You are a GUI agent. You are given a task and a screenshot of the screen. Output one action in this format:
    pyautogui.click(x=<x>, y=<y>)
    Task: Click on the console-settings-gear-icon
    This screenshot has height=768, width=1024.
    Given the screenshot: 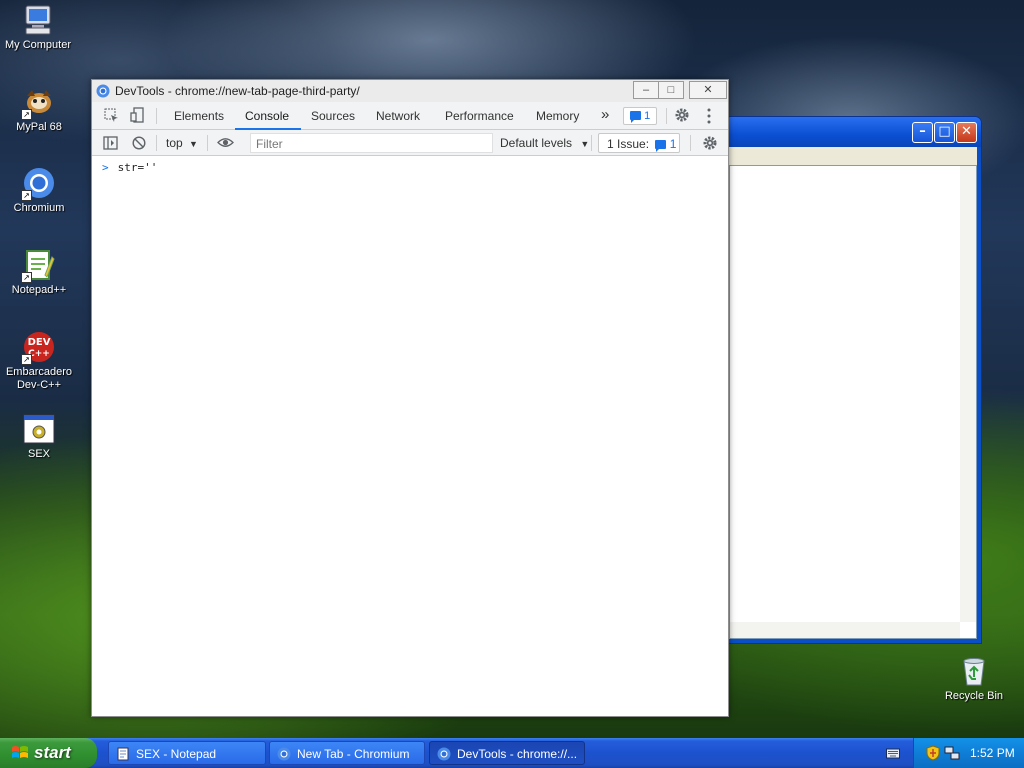 What is the action you would take?
    pyautogui.click(x=710, y=144)
    